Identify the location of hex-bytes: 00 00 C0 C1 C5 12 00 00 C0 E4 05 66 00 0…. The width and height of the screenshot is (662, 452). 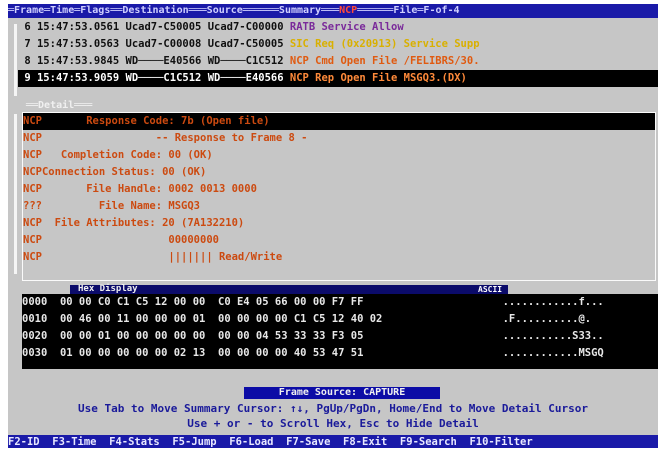
(211, 302).